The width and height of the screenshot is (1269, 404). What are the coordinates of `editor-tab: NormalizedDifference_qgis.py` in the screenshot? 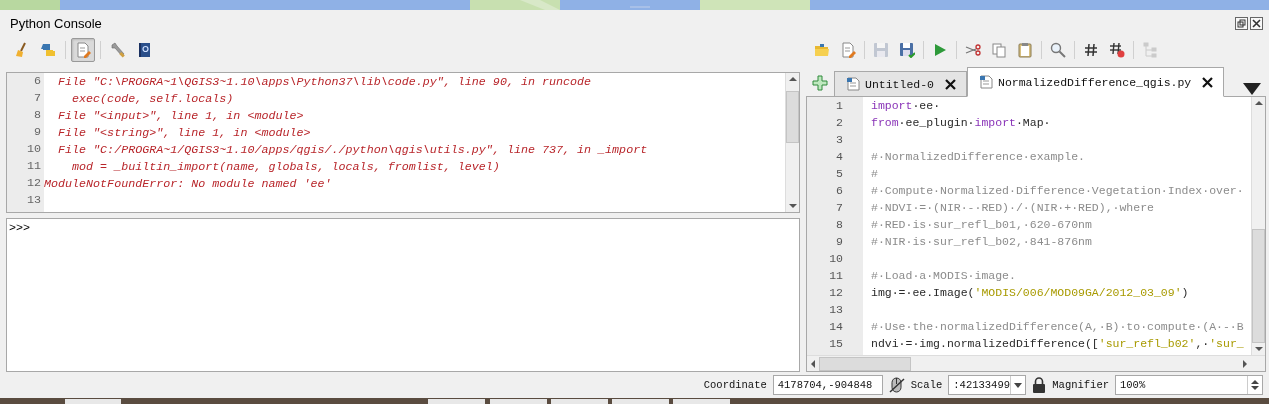 It's located at (1096, 82).